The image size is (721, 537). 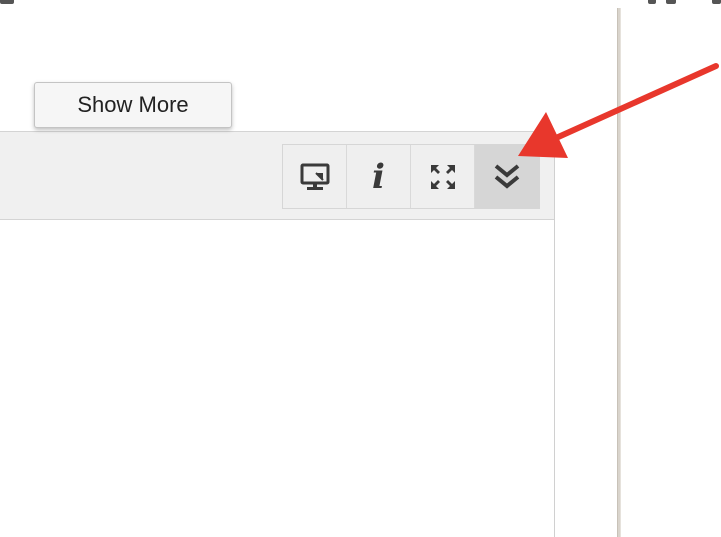 I want to click on panel-toolbar: i, so click(x=411, y=176).